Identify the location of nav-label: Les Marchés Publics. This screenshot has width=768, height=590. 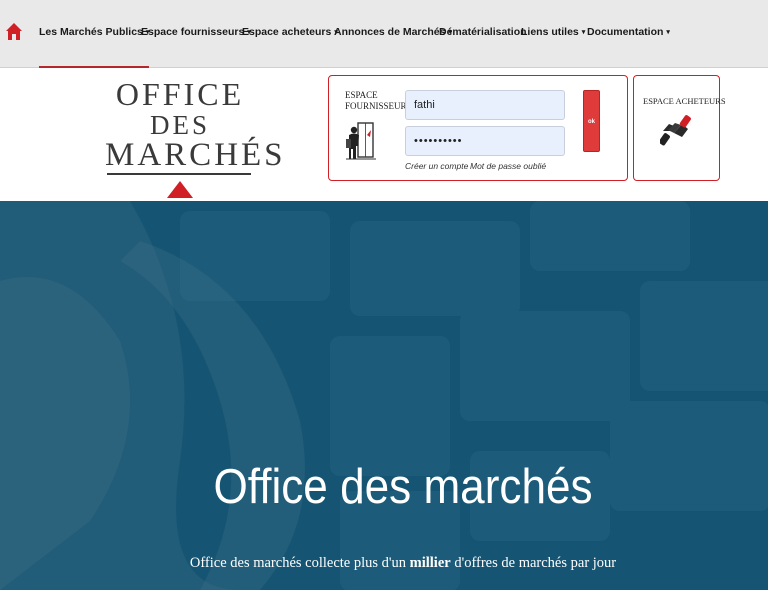
(91, 32).